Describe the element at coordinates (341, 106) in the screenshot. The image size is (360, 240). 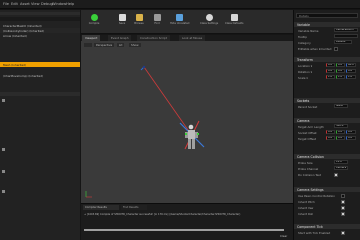
I see `parent-socket-field: None` at that location.